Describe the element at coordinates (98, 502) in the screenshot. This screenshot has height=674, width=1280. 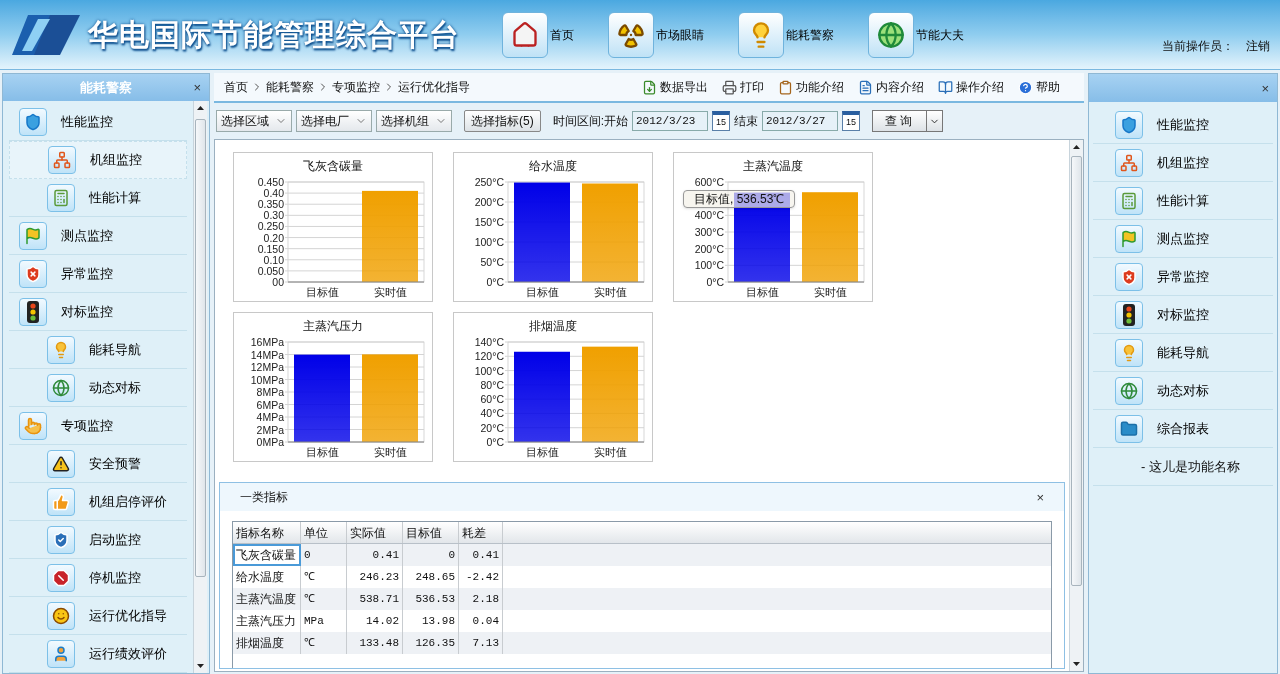
I see `sidebar-item: 机组启停评价` at that location.